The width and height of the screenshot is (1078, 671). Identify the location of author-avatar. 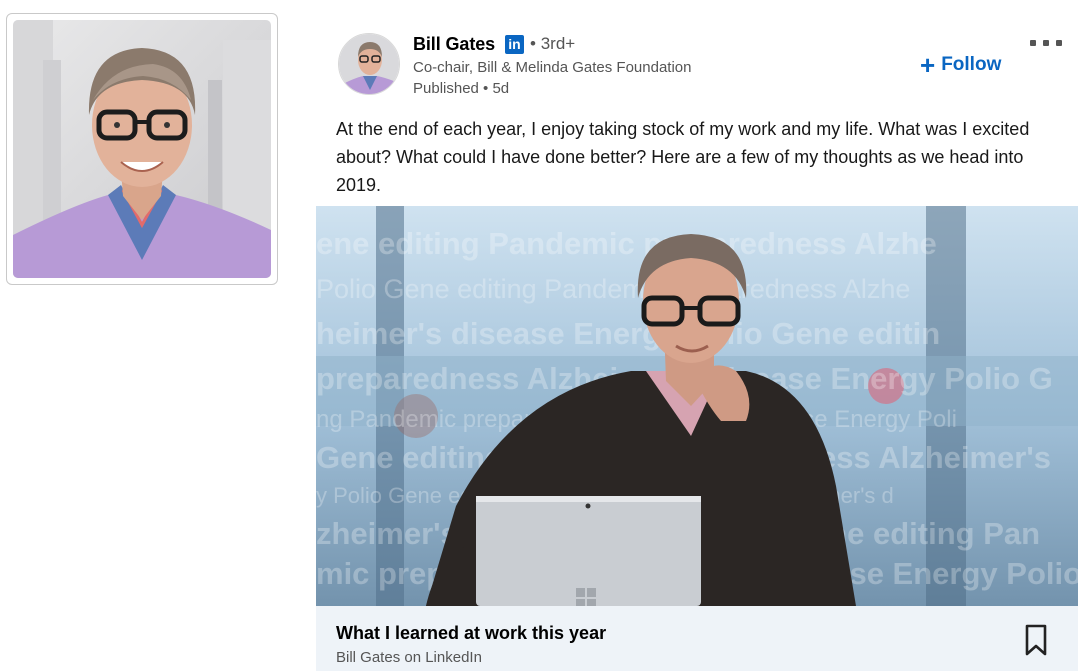
(369, 64).